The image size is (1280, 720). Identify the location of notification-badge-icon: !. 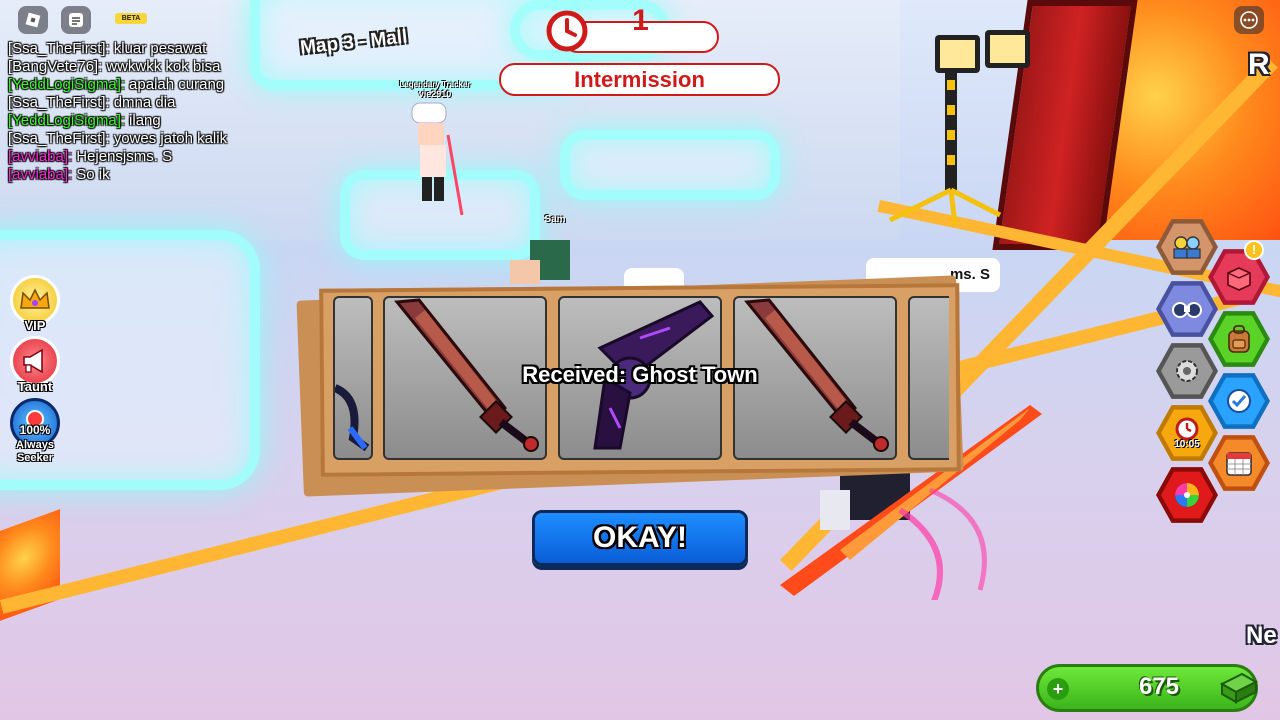
(1254, 250).